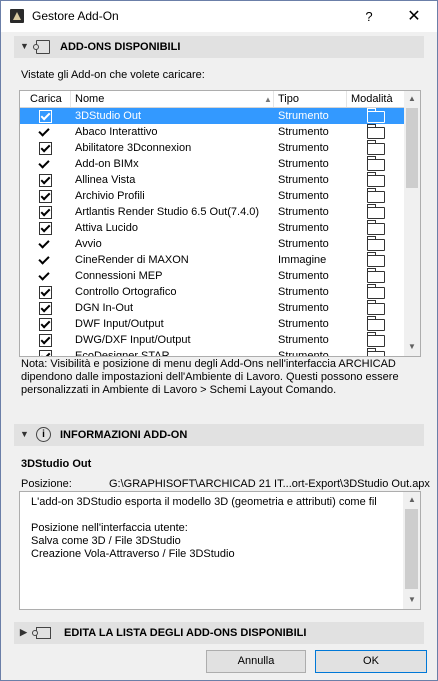 The height and width of the screenshot is (681, 438). I want to click on addon-name: DWF Input/Output, so click(119, 324).